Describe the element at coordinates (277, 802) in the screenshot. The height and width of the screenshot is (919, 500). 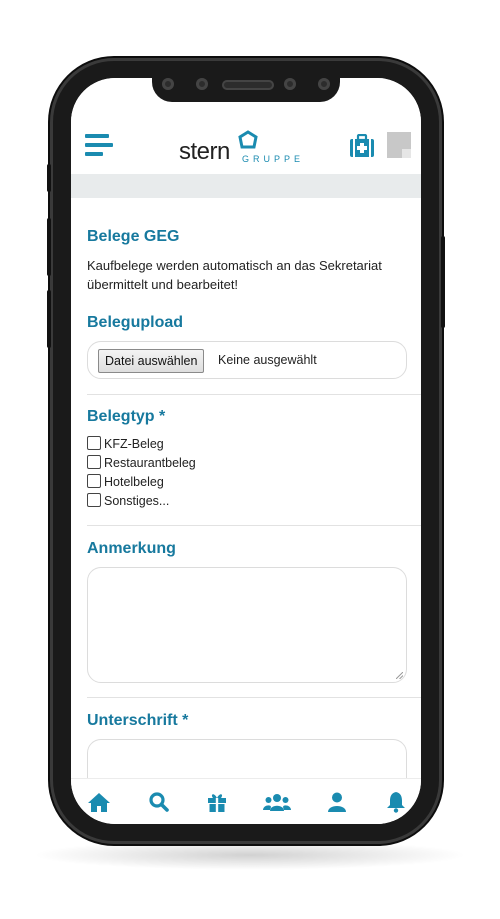
I see `users-icon` at that location.